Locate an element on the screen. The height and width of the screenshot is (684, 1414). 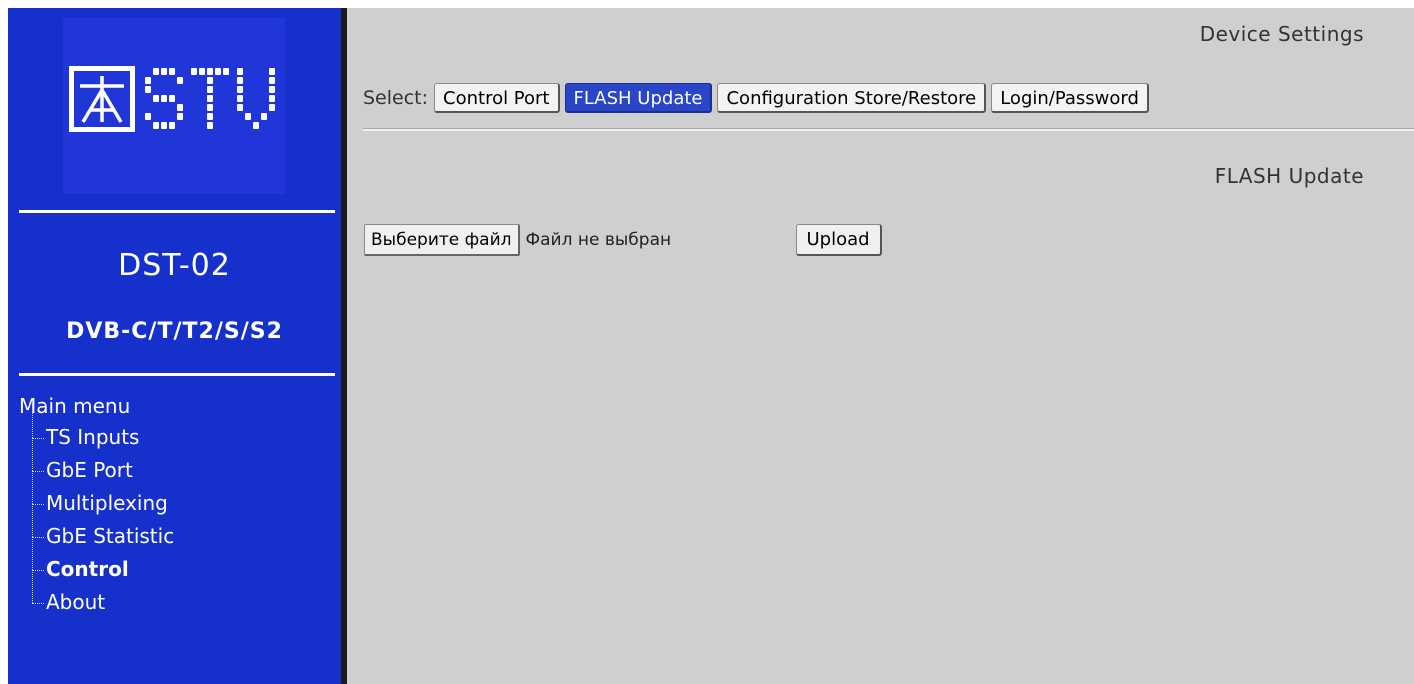
tab-login-password: Login/Password is located at coordinates (1070, 98).